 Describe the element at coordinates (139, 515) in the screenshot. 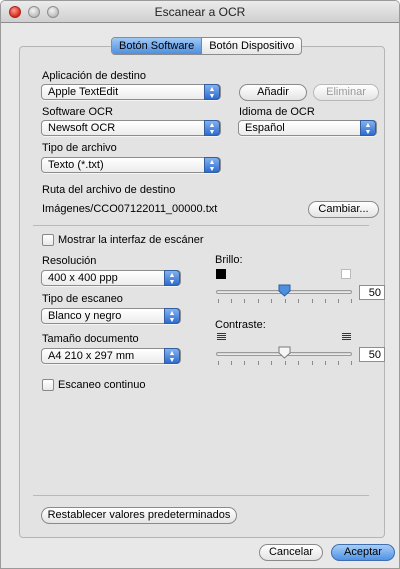

I see `reset-defaults-button: Restablecer valores predeterminados` at that location.